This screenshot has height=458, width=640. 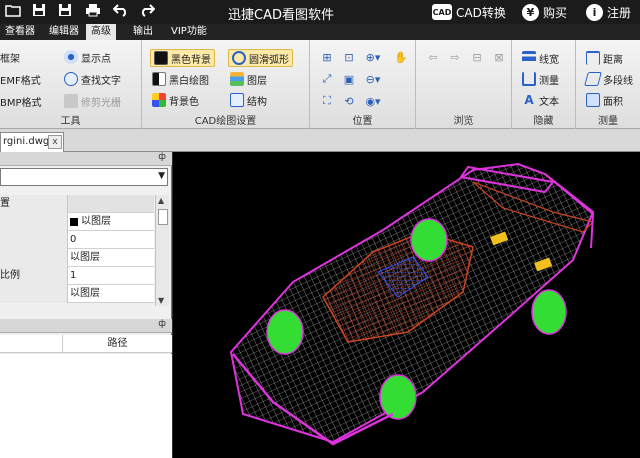 I want to click on find-text-button: 查找文字, so click(x=92, y=79).